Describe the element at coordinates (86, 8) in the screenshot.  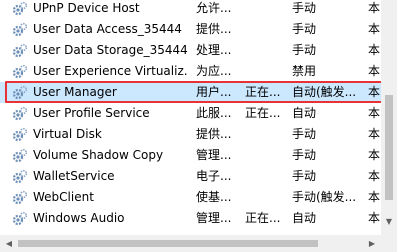
I see `service-name: UPnP Device Host` at that location.